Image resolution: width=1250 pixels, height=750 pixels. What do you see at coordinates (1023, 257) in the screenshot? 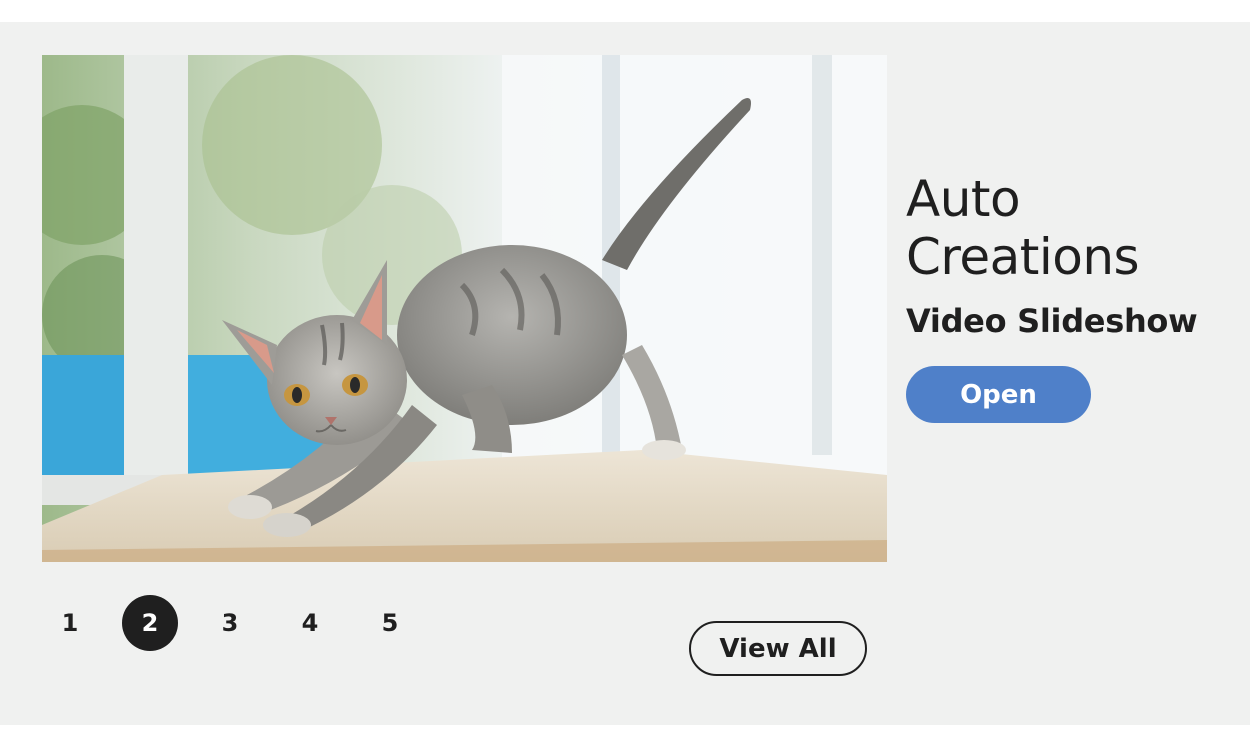
I see `feature-title-line2: Creations` at bounding box center [1023, 257].